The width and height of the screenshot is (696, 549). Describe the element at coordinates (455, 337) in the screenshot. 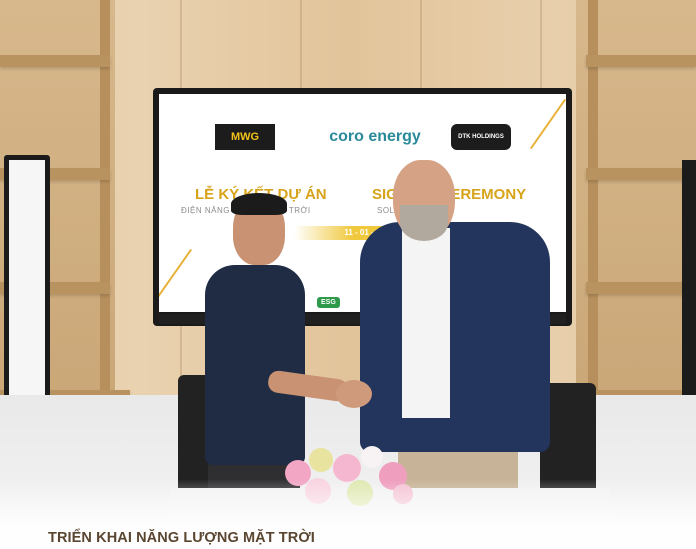

I see `man-right-jacket` at that location.